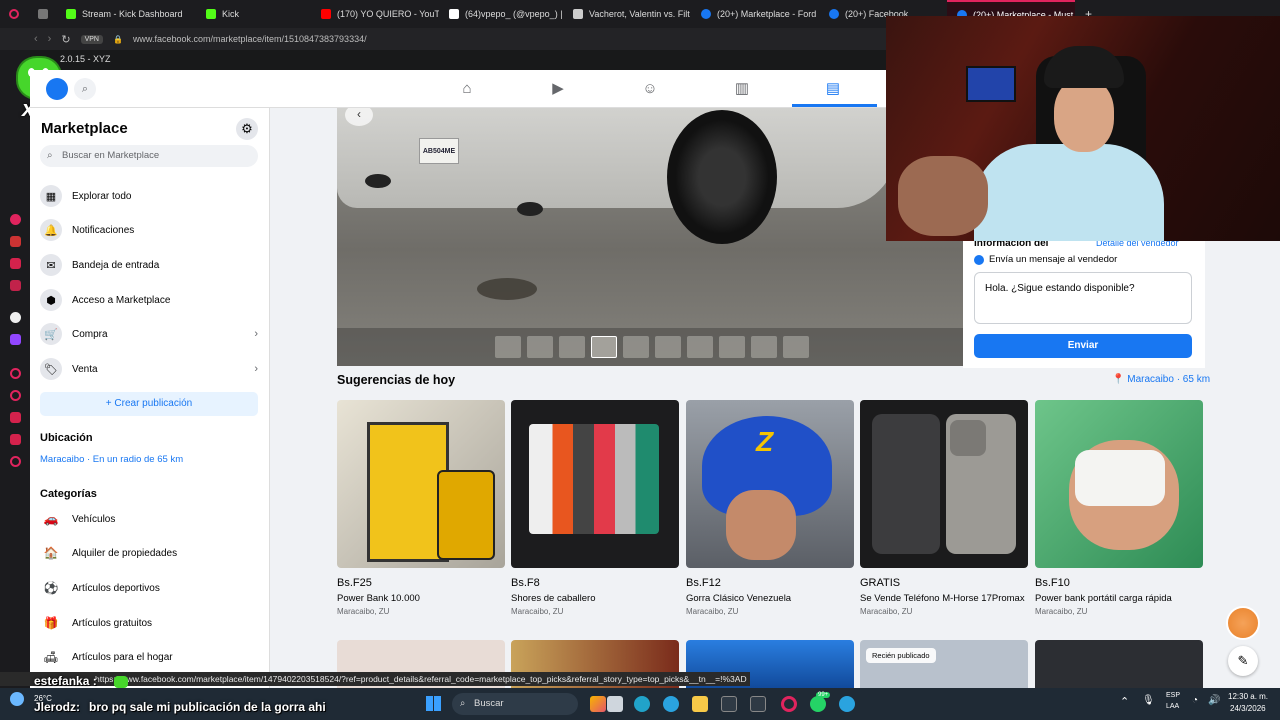 The image size is (1280, 720). Describe the element at coordinates (15, 395) in the screenshot. I see `clock-icon` at that location.